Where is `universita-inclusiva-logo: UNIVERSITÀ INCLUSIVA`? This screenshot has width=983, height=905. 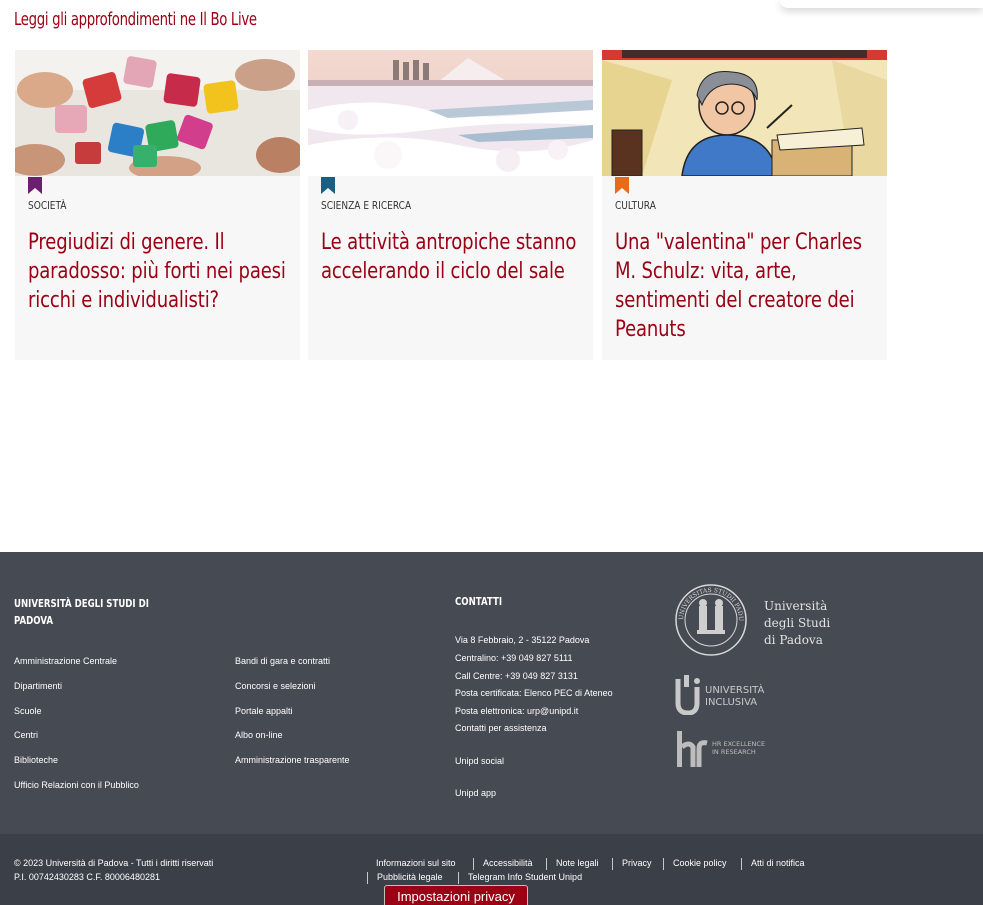
universita-inclusiva-logo: UNIVERSITÀ INCLUSIVA is located at coordinates (725, 696).